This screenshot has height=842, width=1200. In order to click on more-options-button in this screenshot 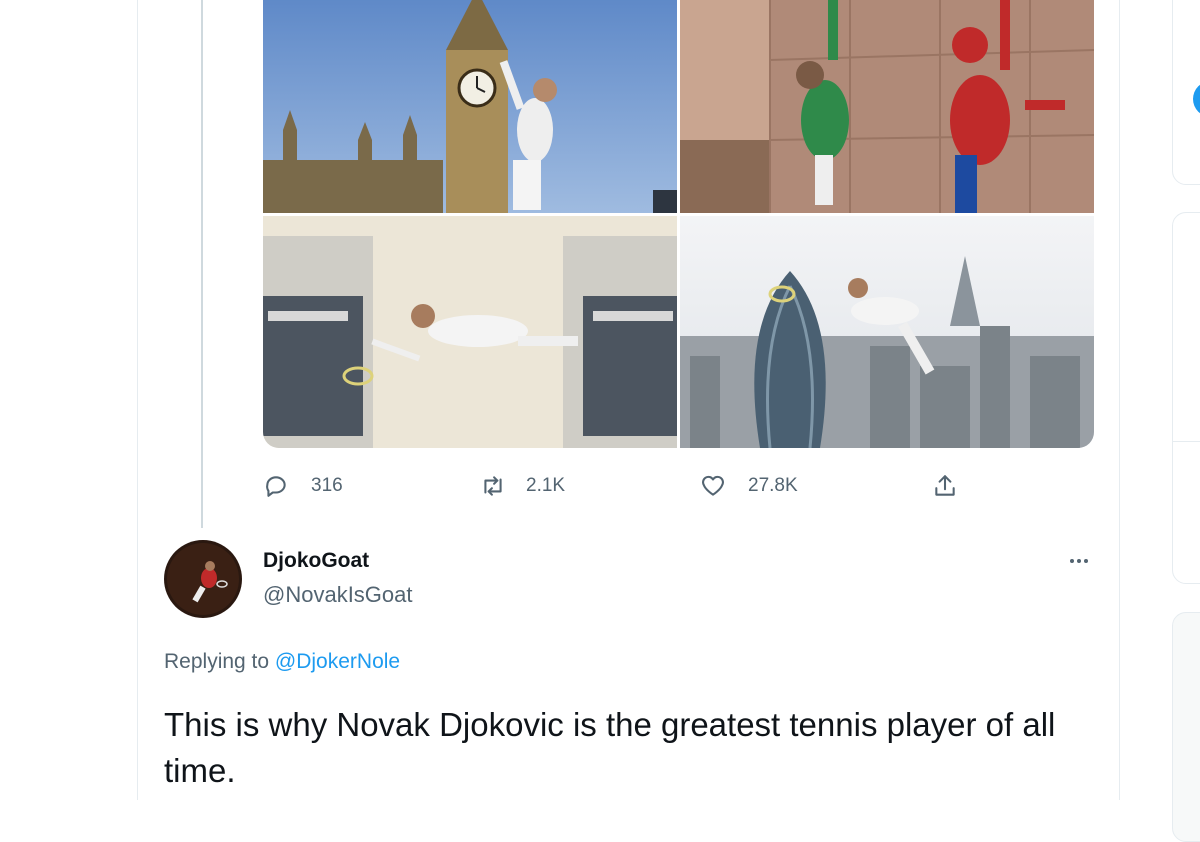, I will do `click(1079, 561)`.